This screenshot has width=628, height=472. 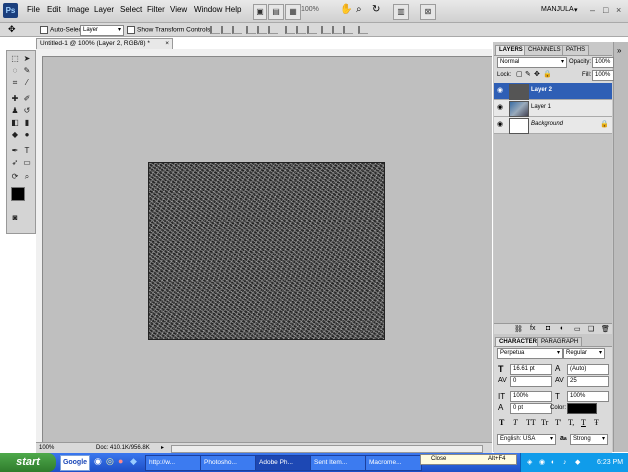 I want to click on language-dropdown: English: USA ▾, so click(x=526, y=439).